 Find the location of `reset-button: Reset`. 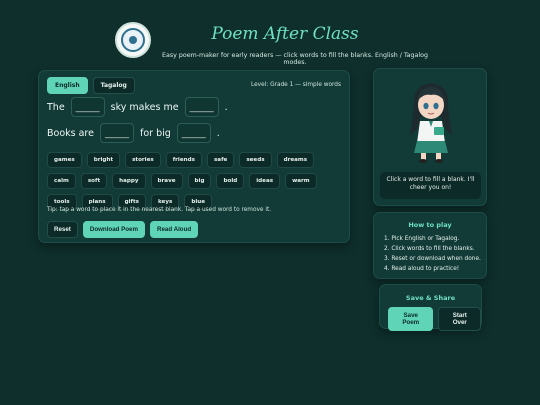

reset-button: Reset is located at coordinates (62, 229).